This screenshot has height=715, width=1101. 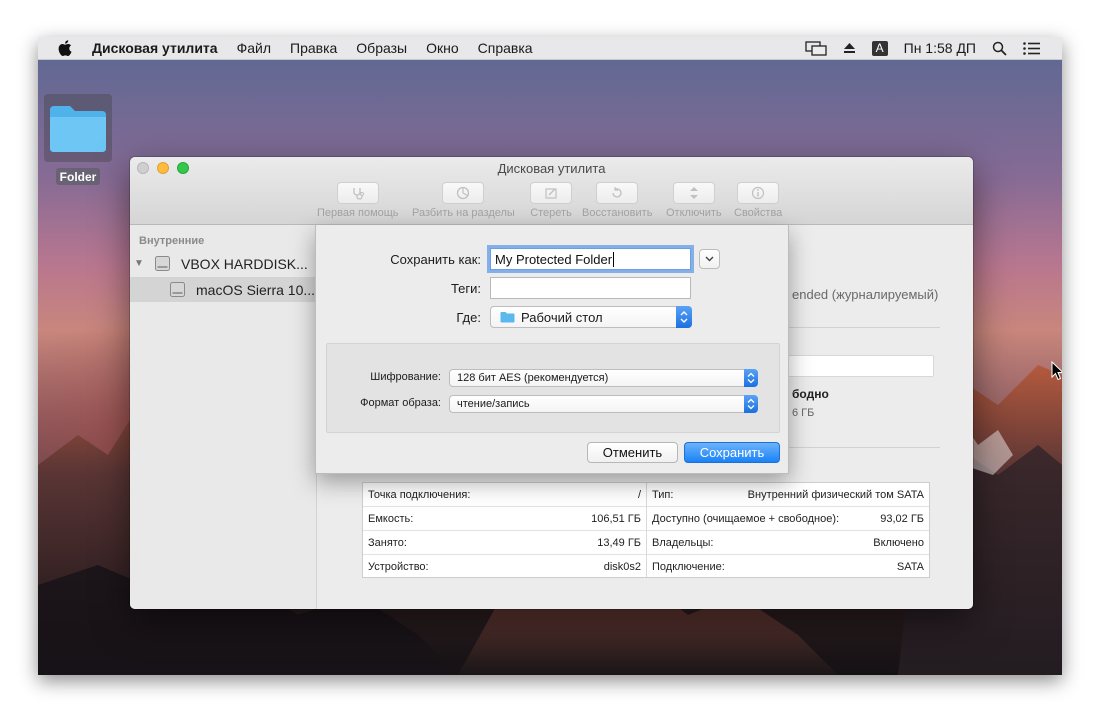 What do you see at coordinates (758, 193) in the screenshot?
I see `info-icon` at bounding box center [758, 193].